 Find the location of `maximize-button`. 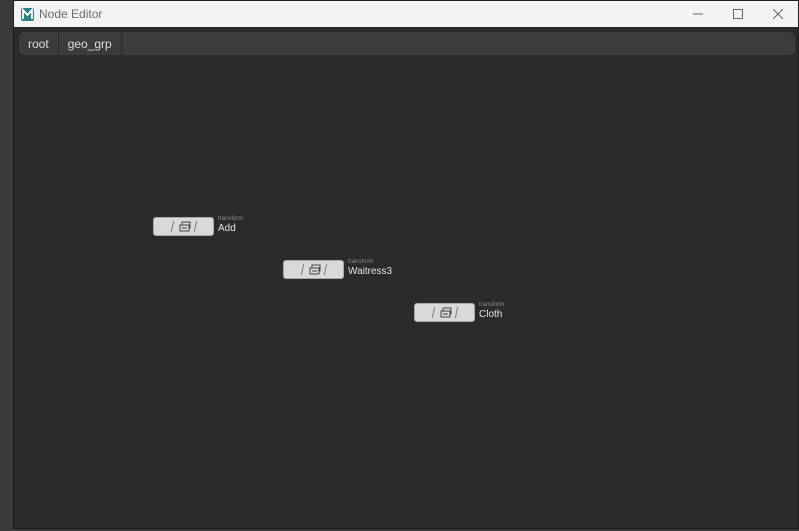

maximize-button is located at coordinates (738, 14).